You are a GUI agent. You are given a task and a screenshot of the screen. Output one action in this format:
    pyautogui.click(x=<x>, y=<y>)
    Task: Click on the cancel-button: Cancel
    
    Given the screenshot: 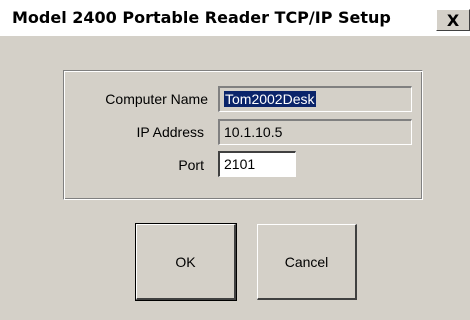 What is the action you would take?
    pyautogui.click(x=307, y=262)
    